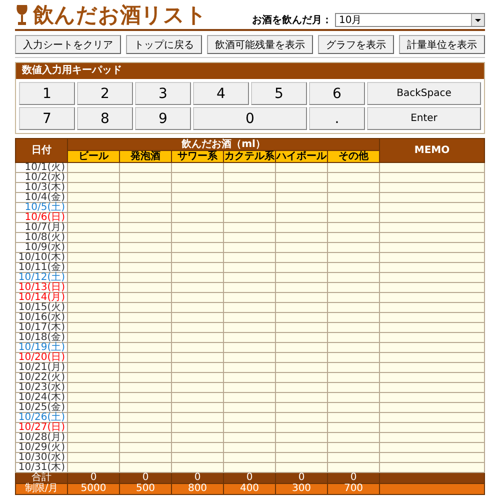 This screenshot has width=500, height=500. I want to click on date-cell: 10/25(金), so click(42, 407).